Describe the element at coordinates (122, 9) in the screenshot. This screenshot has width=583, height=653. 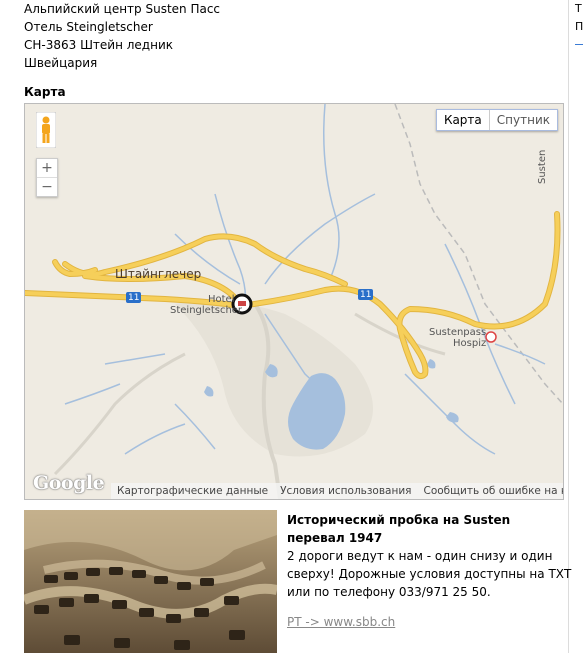
I see `address-line: Альпийский центр Susten Пасс` at that location.